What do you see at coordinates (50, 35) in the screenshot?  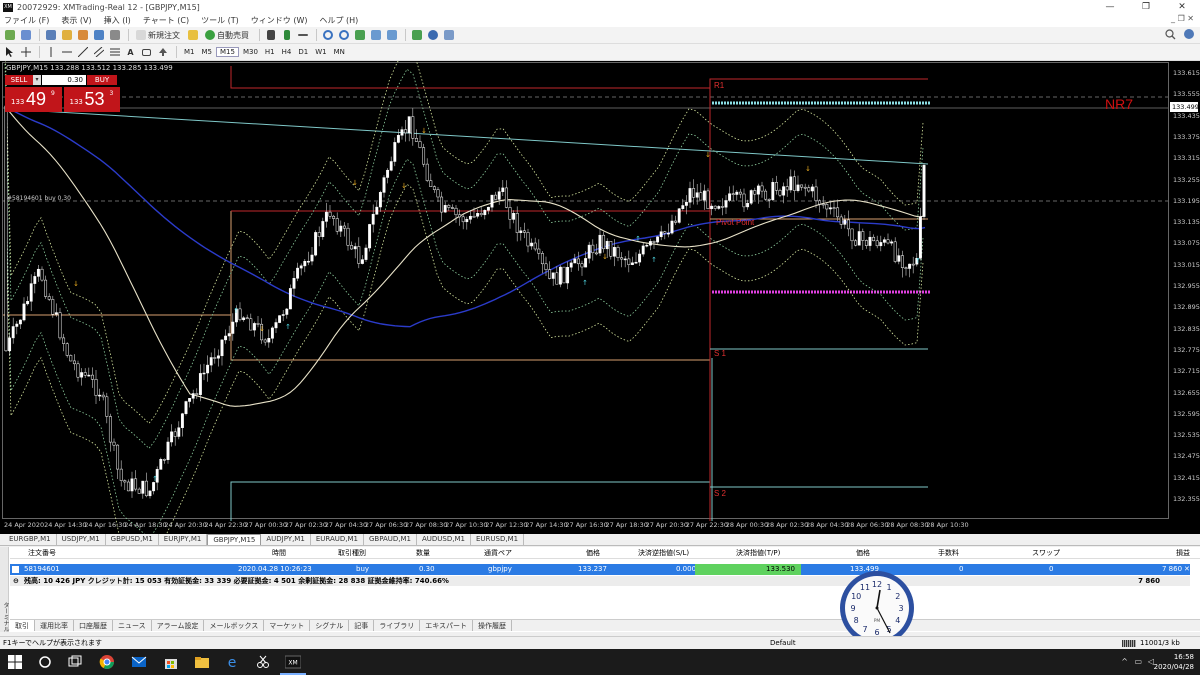 I see `market-watch-icon` at bounding box center [50, 35].